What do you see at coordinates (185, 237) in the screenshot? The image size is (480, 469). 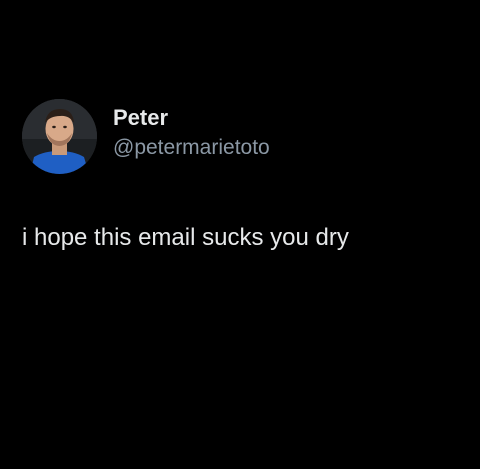 I see `tweet-text: i hope this email sucks you dry` at bounding box center [185, 237].